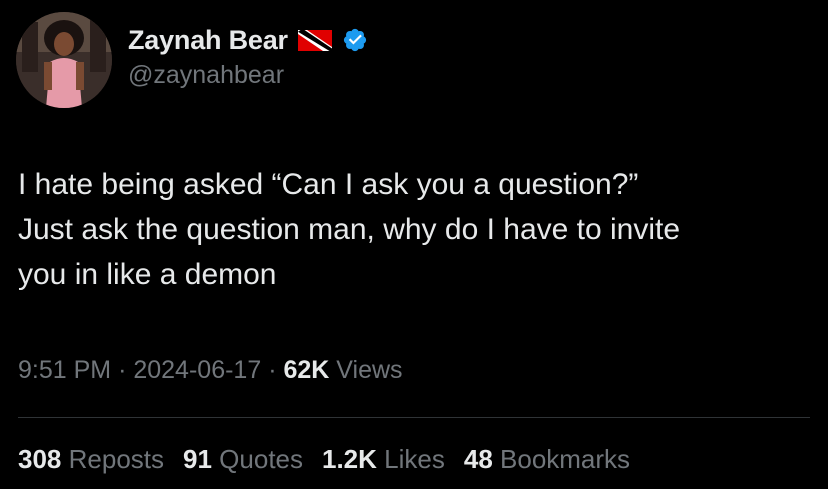  Describe the element at coordinates (116, 459) in the screenshot. I see `reposts-label: Reposts` at that location.